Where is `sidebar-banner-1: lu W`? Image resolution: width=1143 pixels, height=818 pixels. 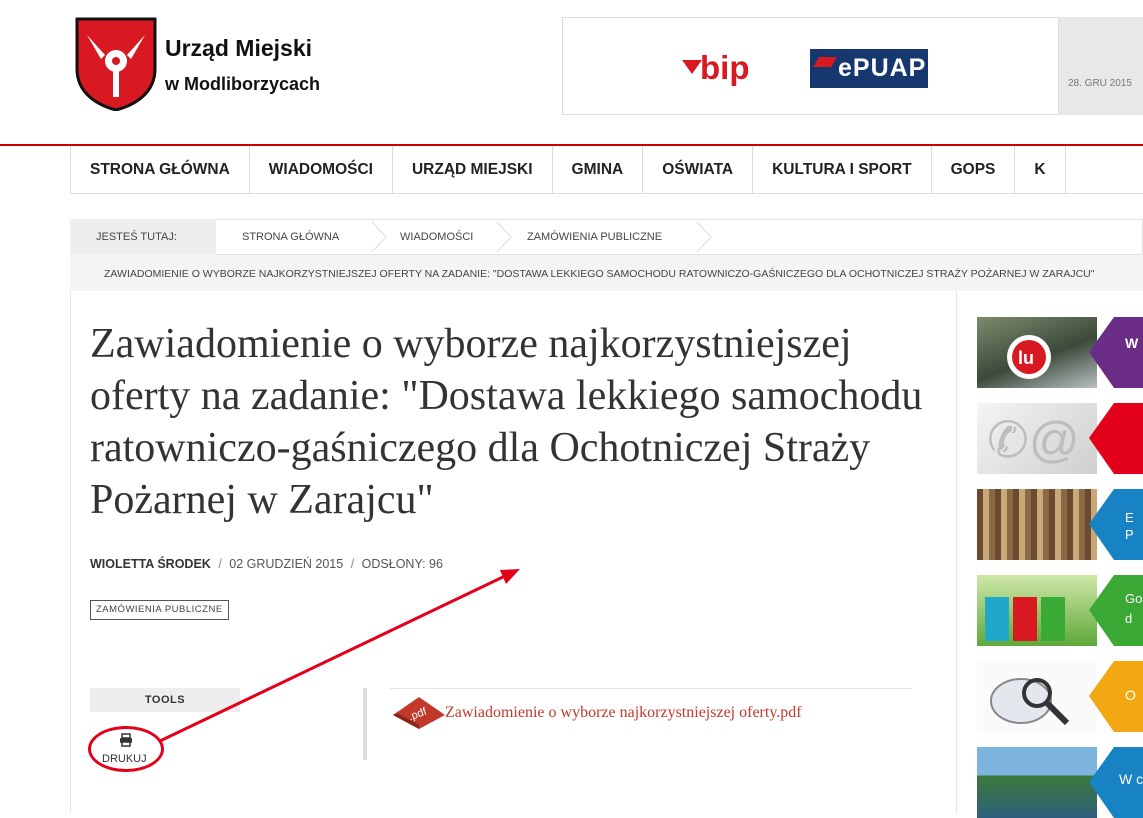 sidebar-banner-1: lu W is located at coordinates (1060, 352).